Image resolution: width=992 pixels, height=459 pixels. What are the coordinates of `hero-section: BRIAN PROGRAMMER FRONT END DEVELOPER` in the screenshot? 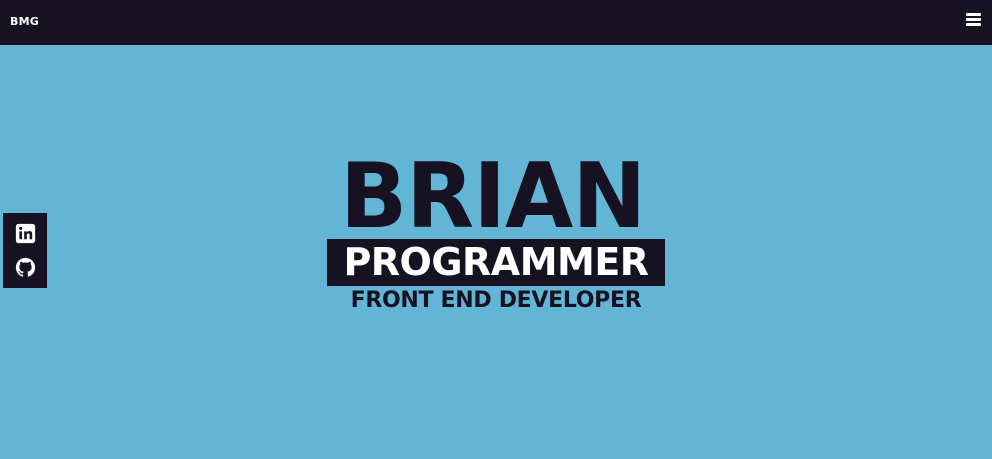 It's located at (497, 231).